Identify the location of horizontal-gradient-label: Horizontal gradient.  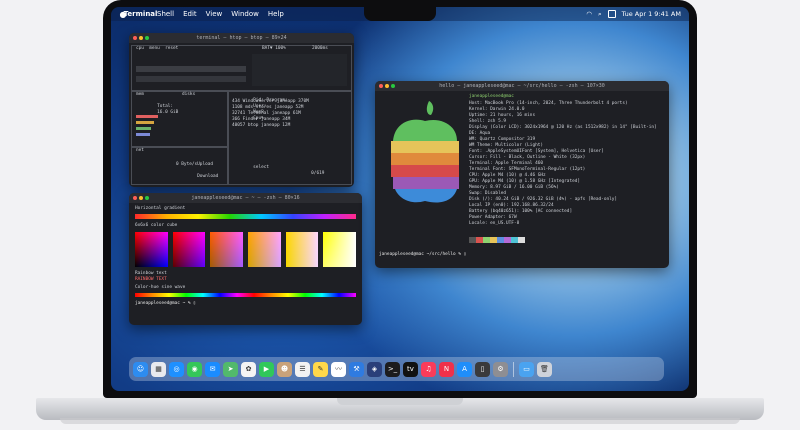
(160, 208).